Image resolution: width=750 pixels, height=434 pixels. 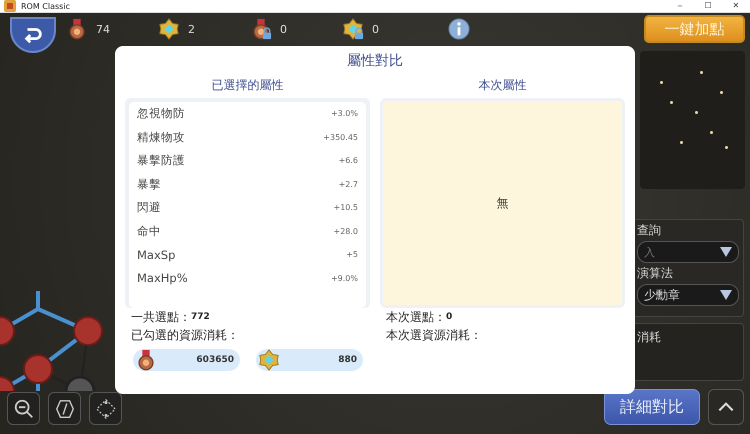 What do you see at coordinates (434, 335) in the screenshot?
I see `current-cost-label: 本次選資源消耗：` at bounding box center [434, 335].